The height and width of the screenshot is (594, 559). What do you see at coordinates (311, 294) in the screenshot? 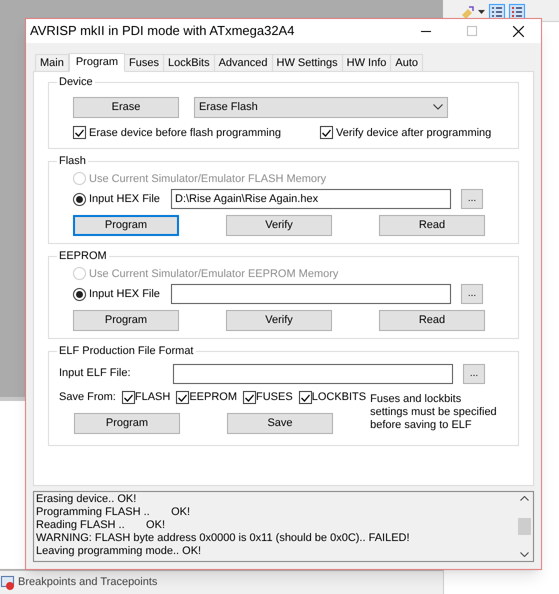
I see `file-path-field` at bounding box center [311, 294].